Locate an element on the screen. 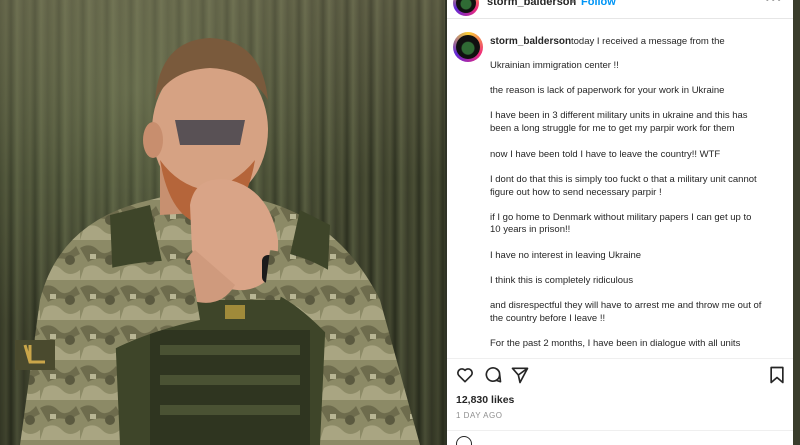 This screenshot has width=800, height=445. header-username: storm_balderson is located at coordinates (531, 4).